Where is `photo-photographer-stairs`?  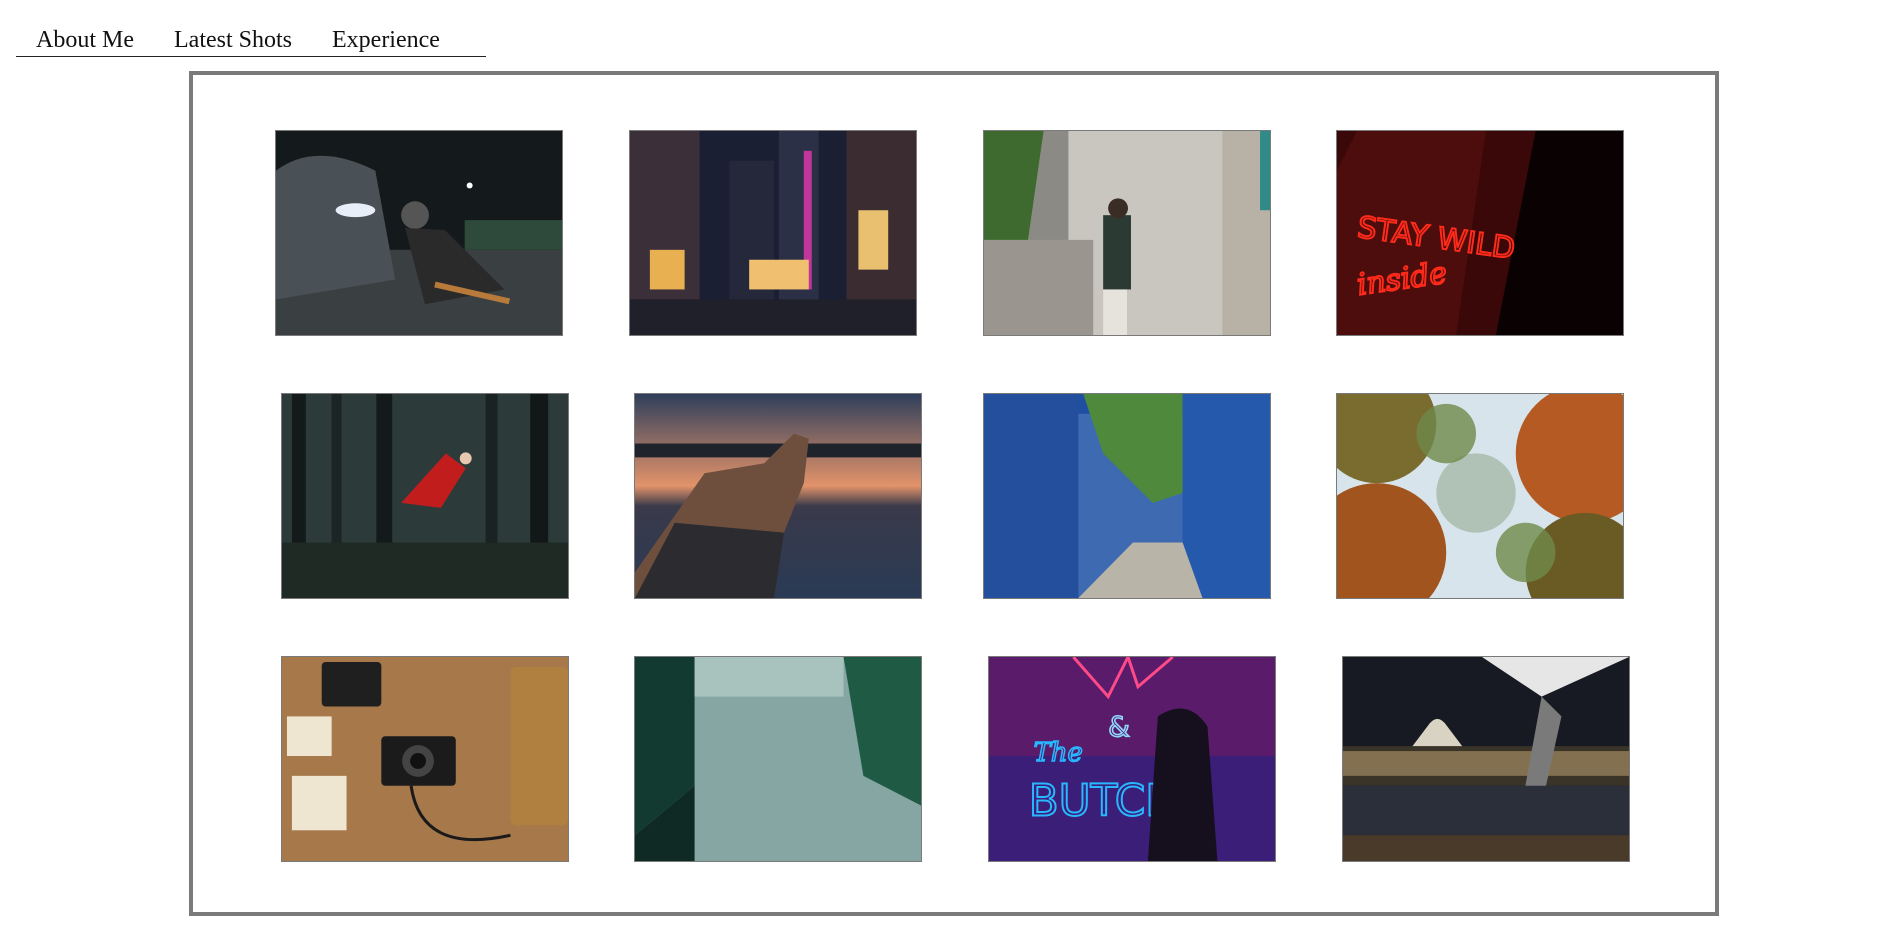 photo-photographer-stairs is located at coordinates (1127, 233).